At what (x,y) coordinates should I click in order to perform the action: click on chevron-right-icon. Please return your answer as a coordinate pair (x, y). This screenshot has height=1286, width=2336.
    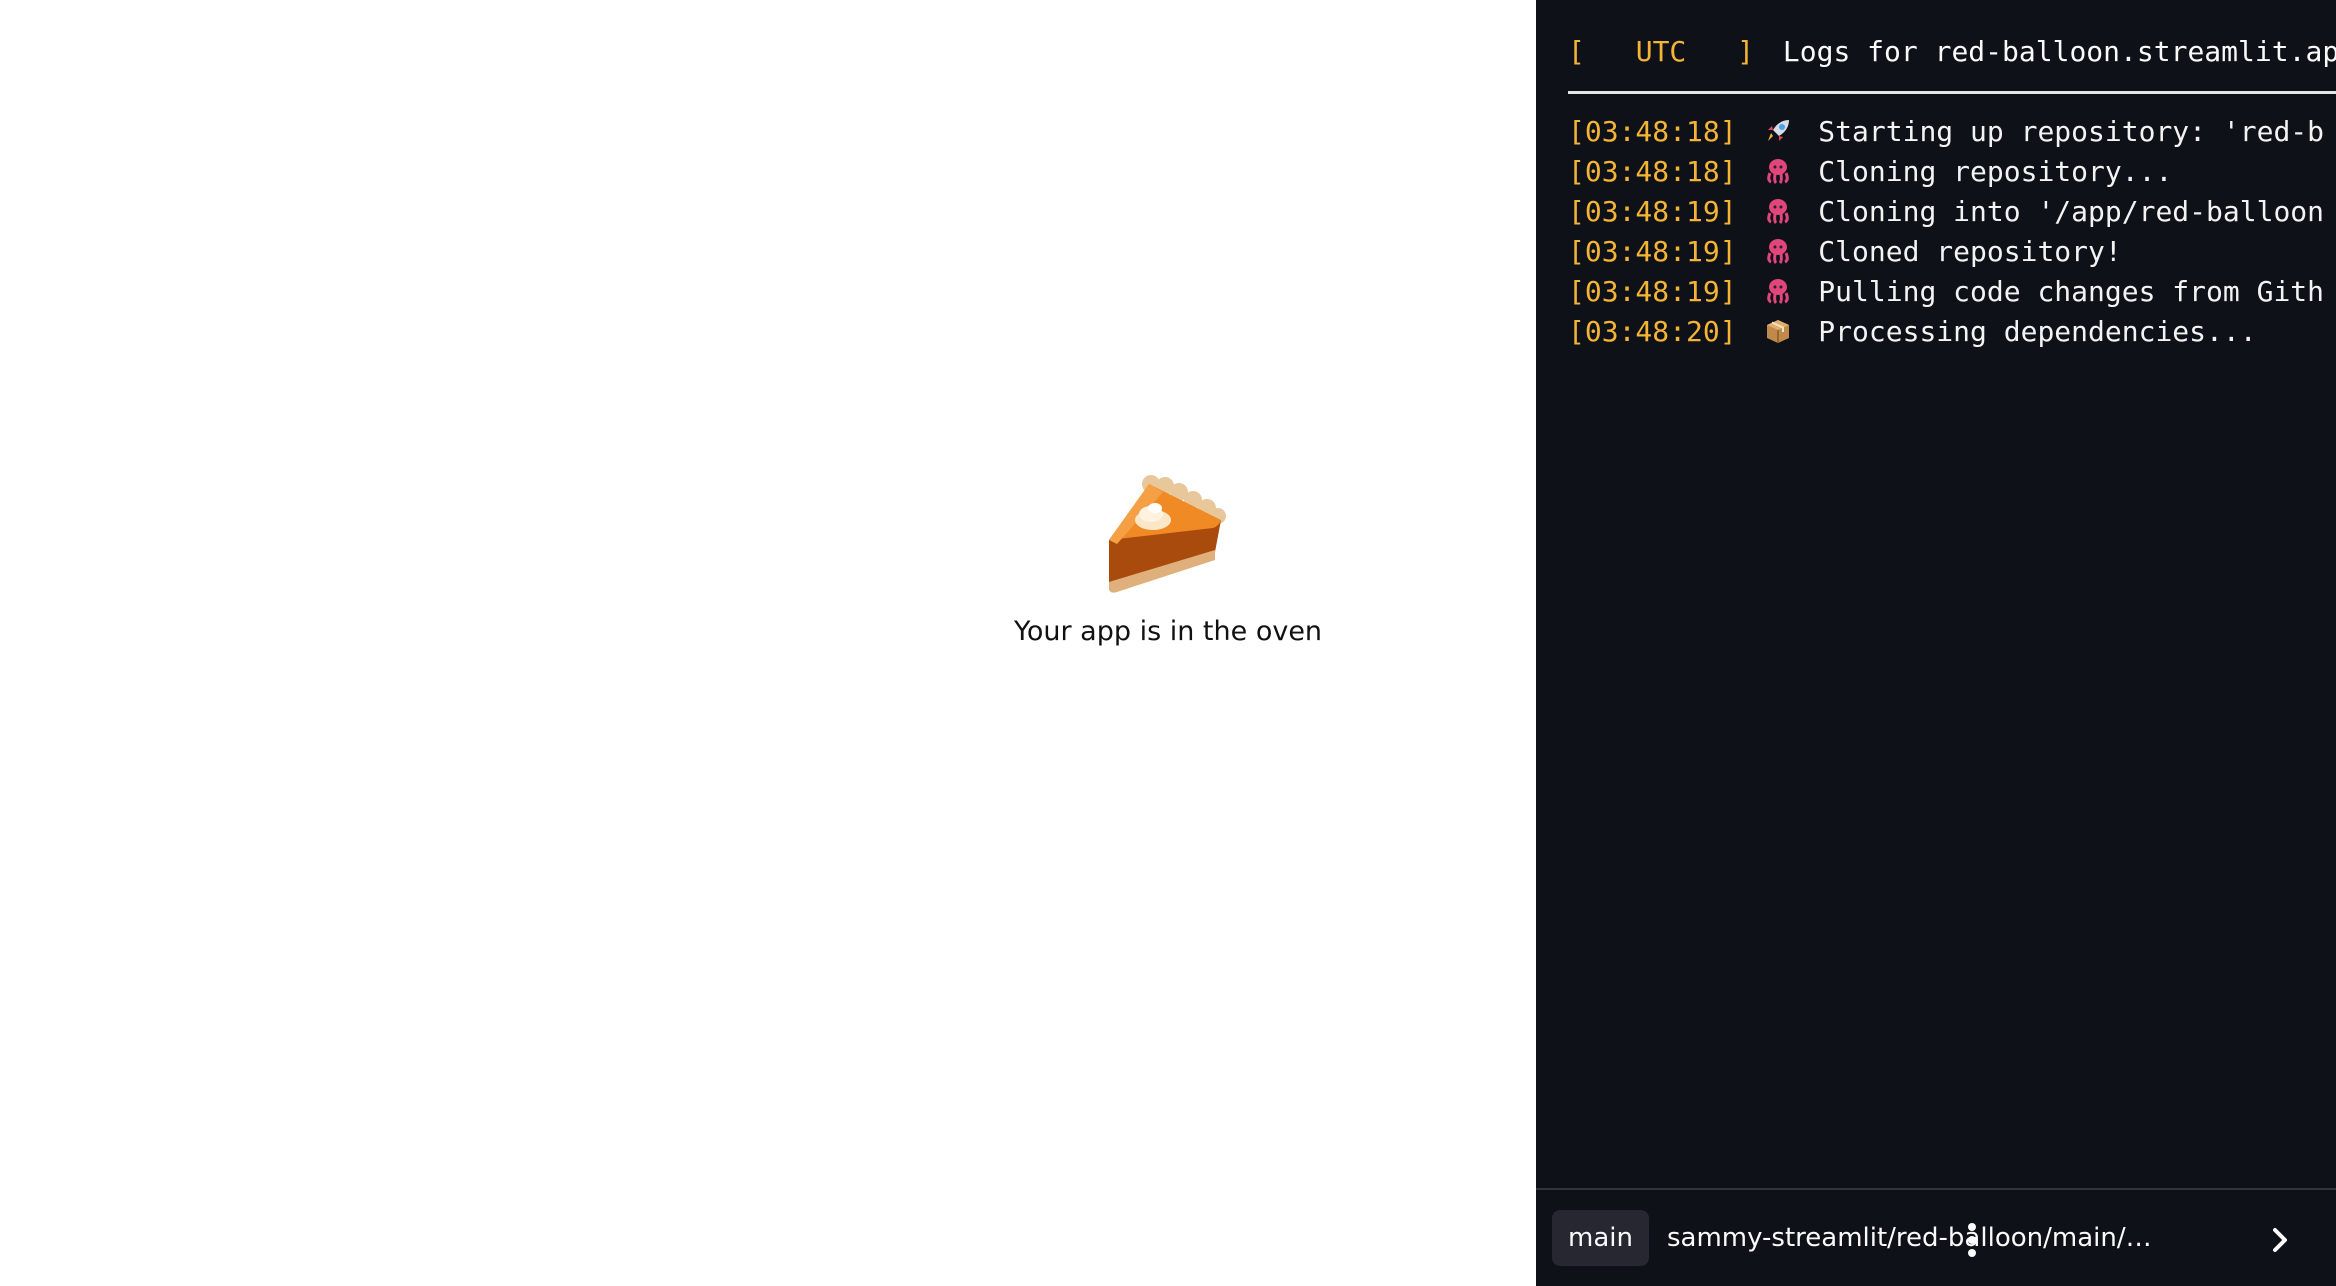
    Looking at the image, I should click on (2280, 1240).